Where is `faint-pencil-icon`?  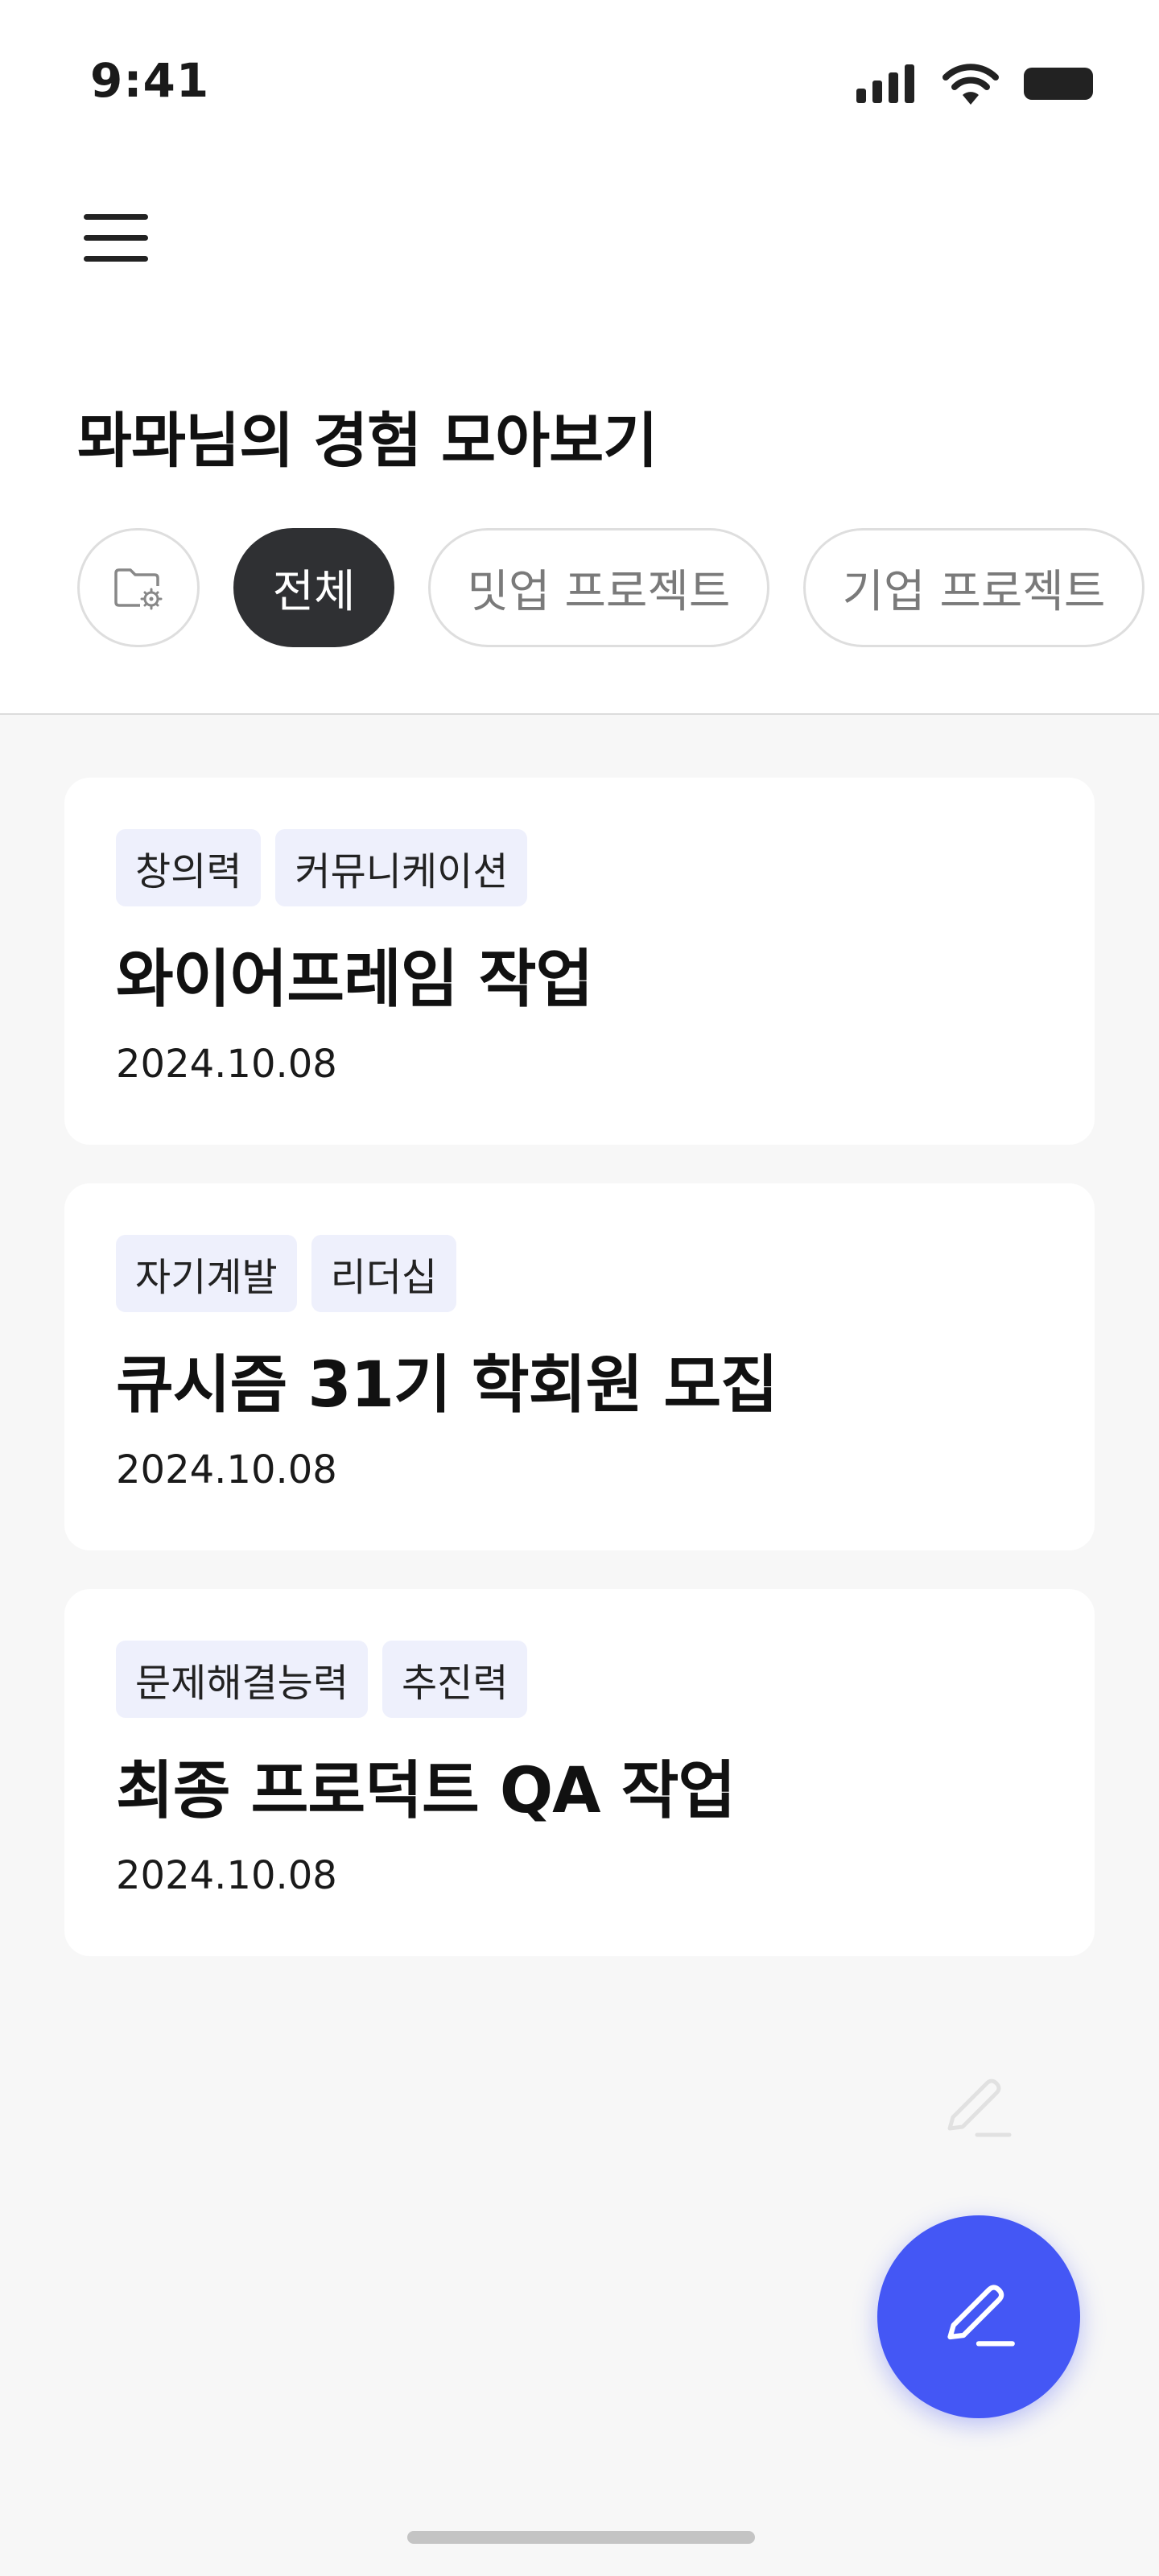
faint-pencil-icon is located at coordinates (979, 2108).